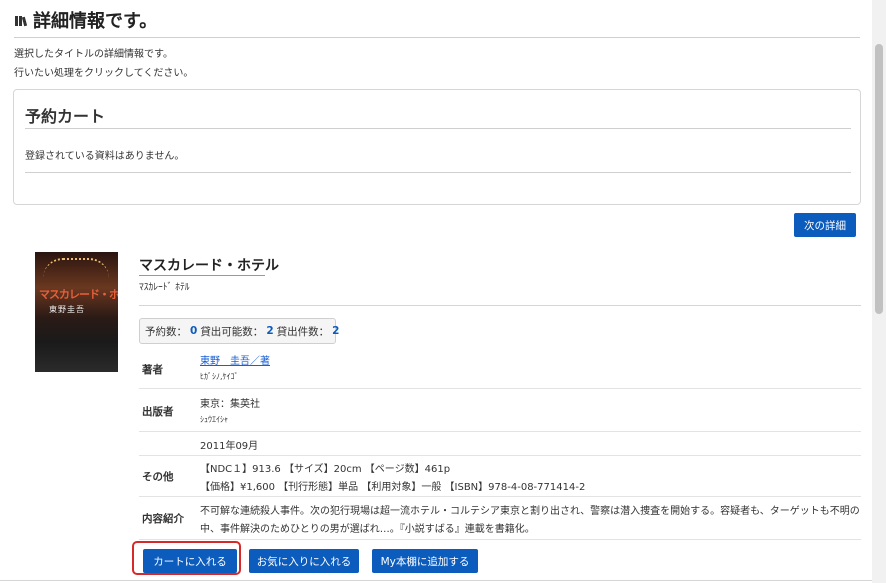  What do you see at coordinates (194, 331) in the screenshot?
I see `reserve-count-value: 0` at bounding box center [194, 331].